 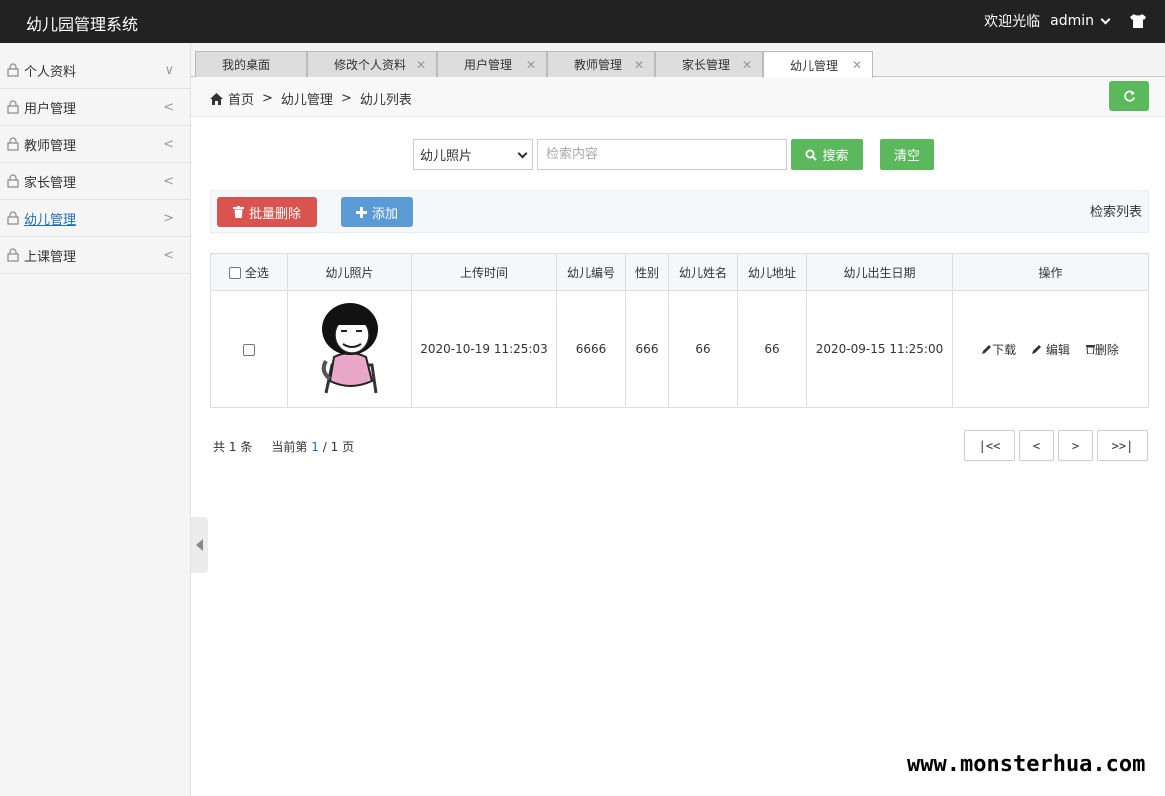 I want to click on batch-delete-label: 批量删除, so click(x=274, y=214).